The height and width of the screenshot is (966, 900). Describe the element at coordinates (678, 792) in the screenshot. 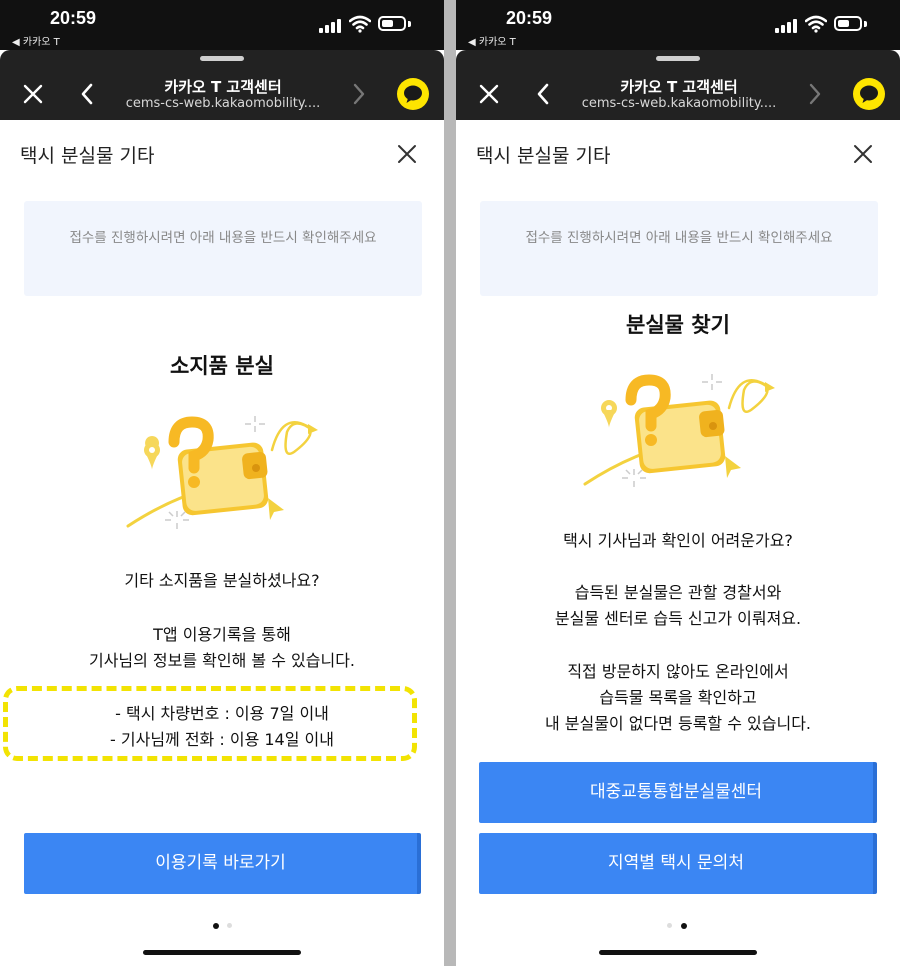

I see `lost-found-center-button: 대중교통통합분실물센터` at that location.